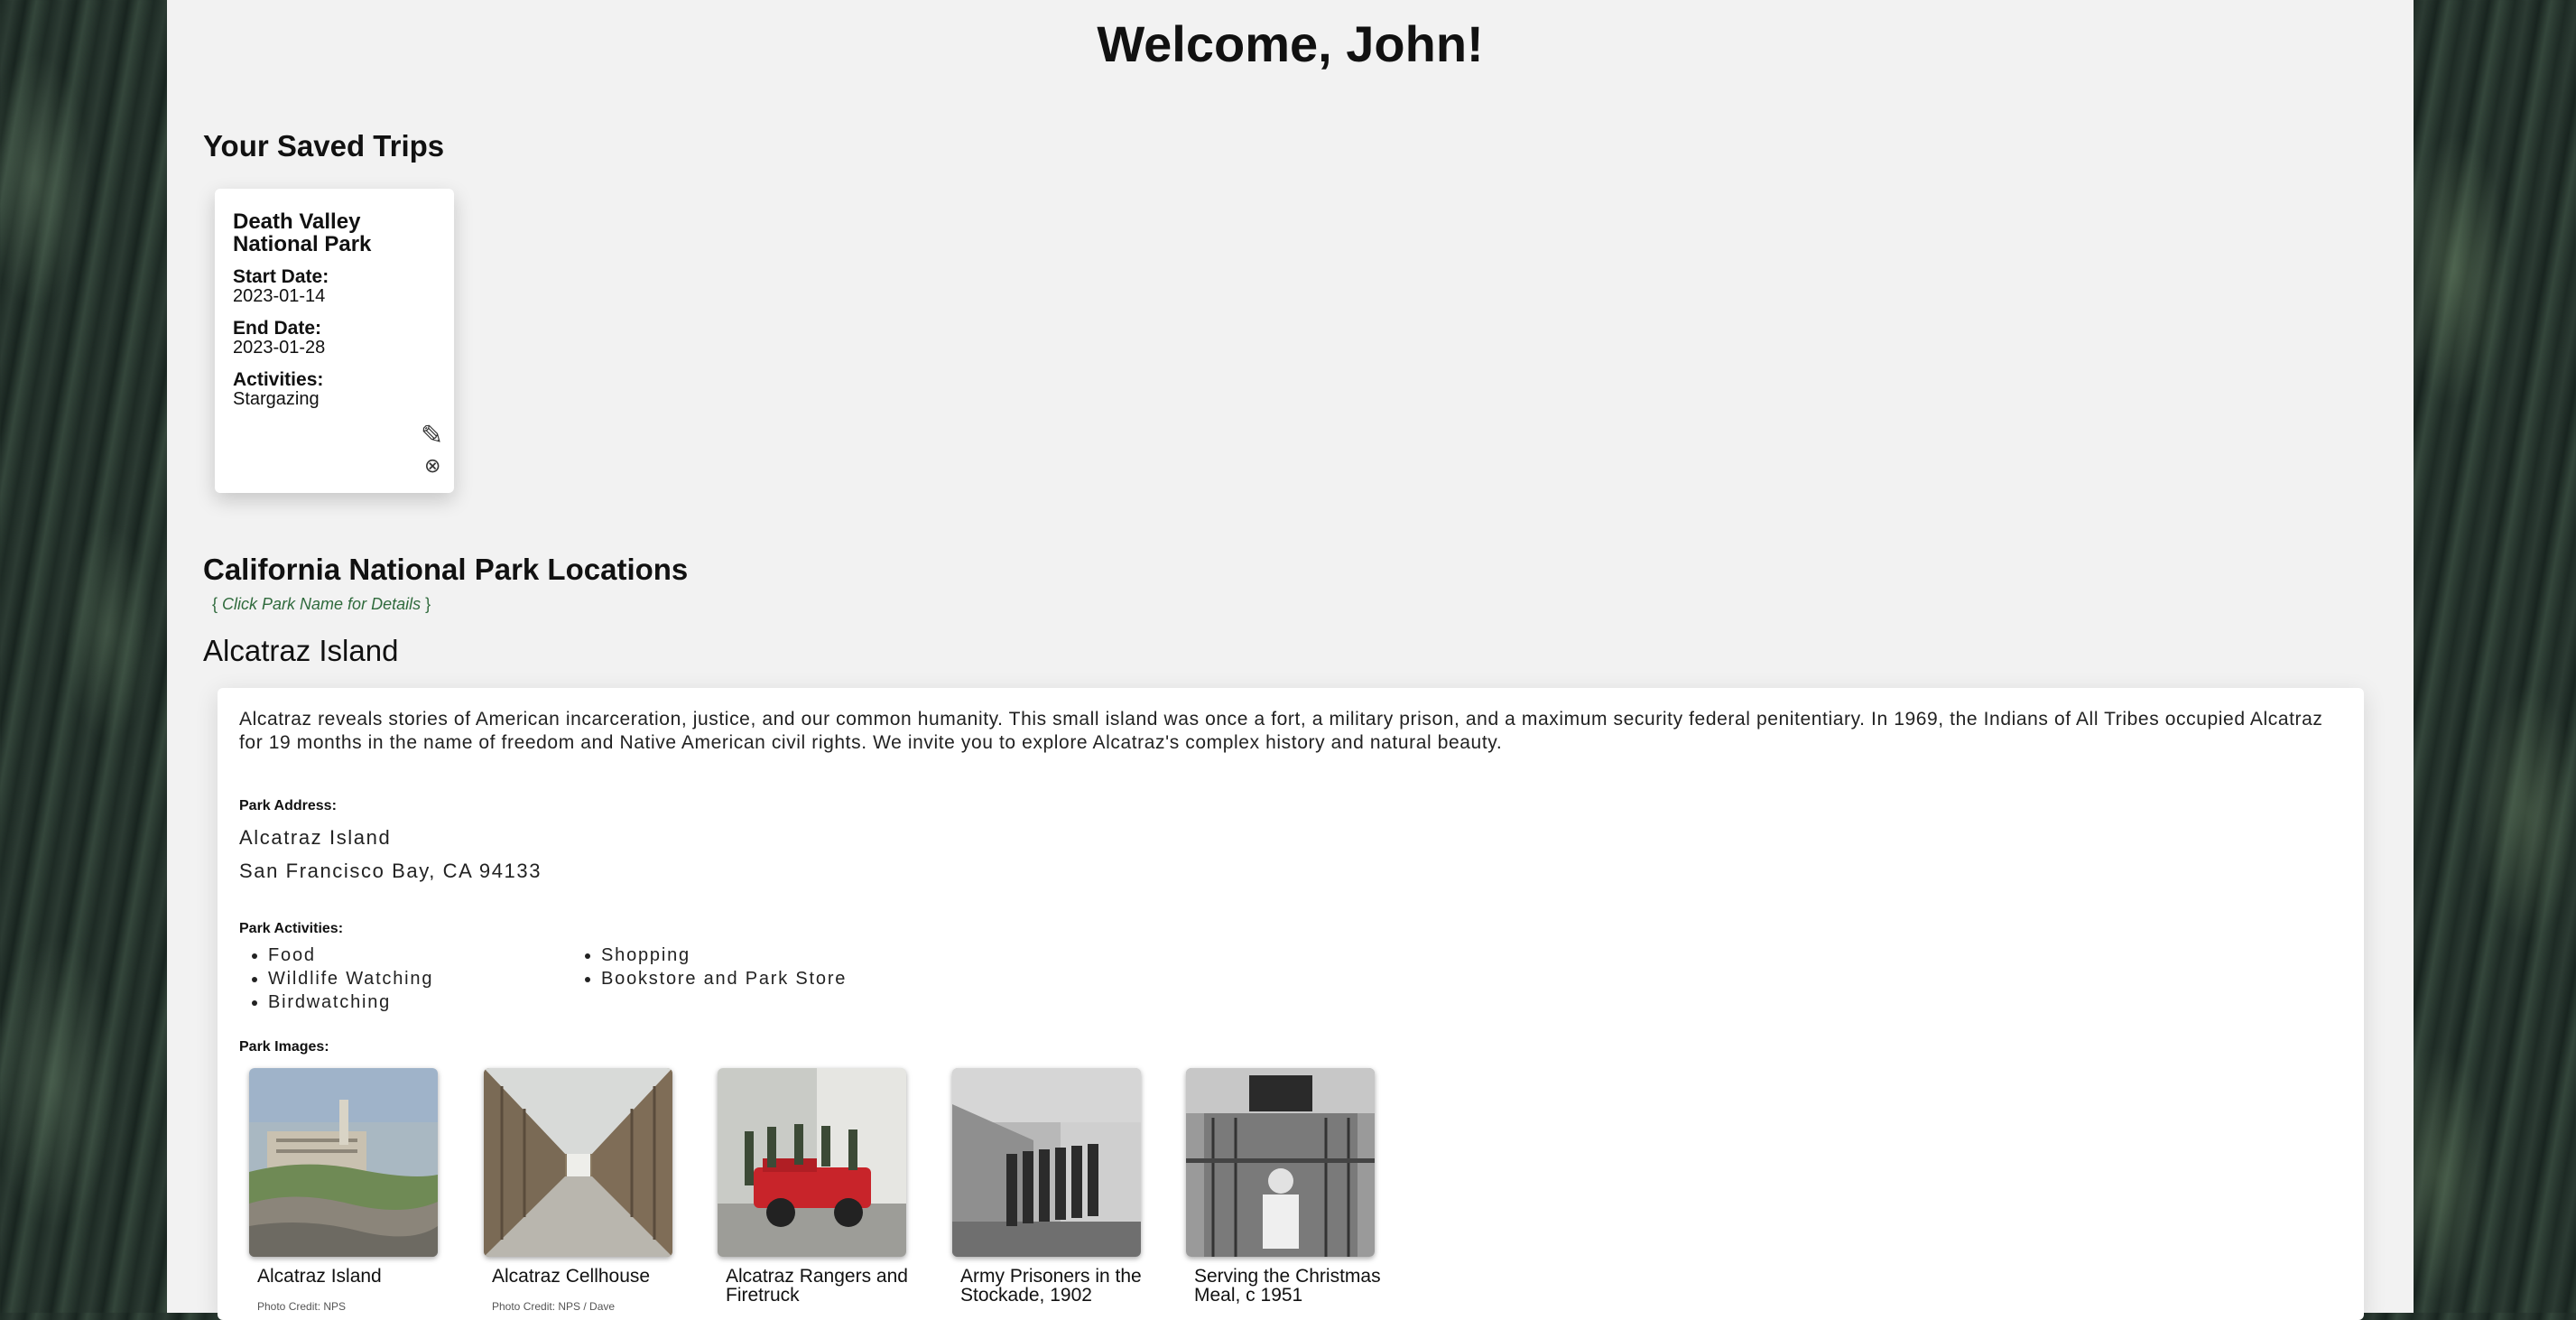  I want to click on park-image-alcatraz-island, so click(343, 1162).